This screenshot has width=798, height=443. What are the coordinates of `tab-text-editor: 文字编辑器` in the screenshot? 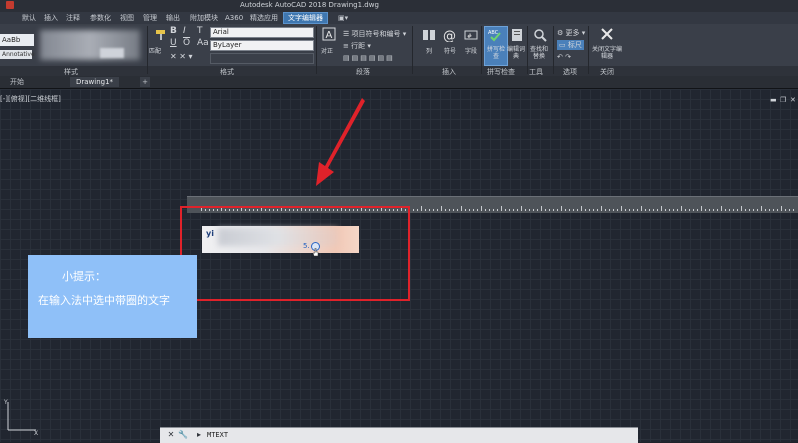 It's located at (305, 18).